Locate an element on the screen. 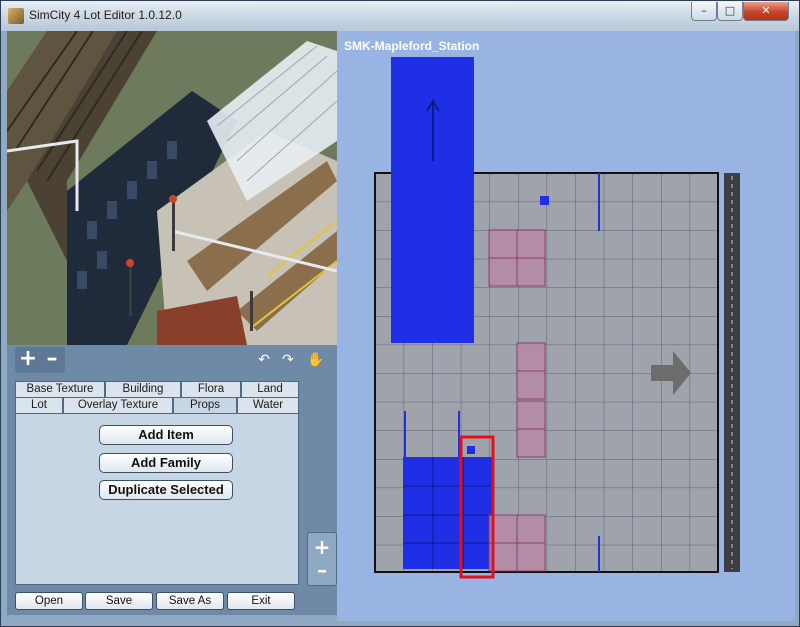 The image size is (800, 627). zoom-out-button: – is located at coordinates (52, 359).